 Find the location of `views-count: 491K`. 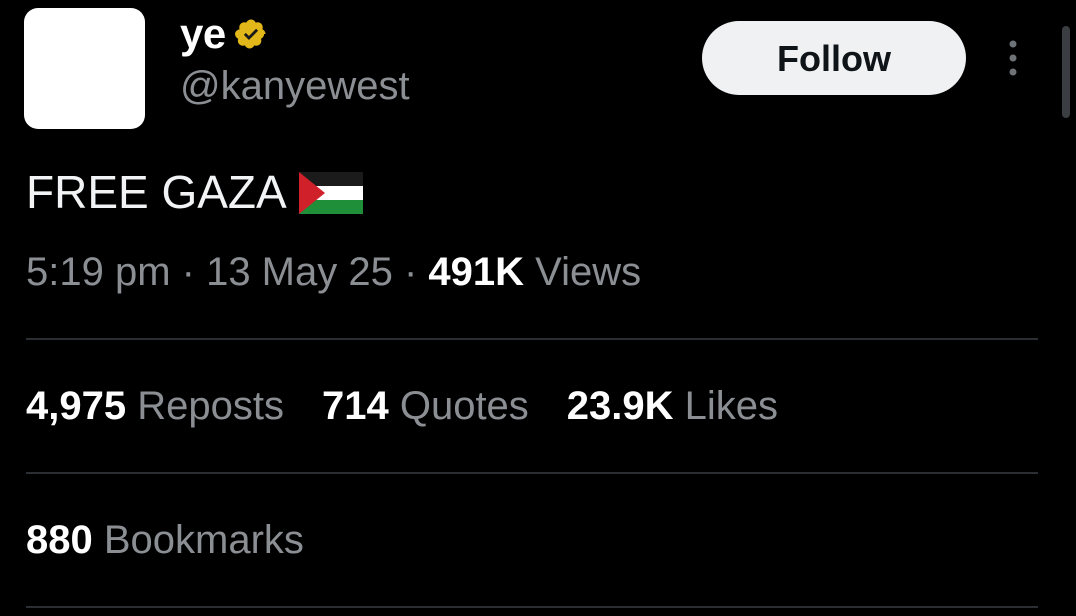

views-count: 491K is located at coordinates (476, 272).